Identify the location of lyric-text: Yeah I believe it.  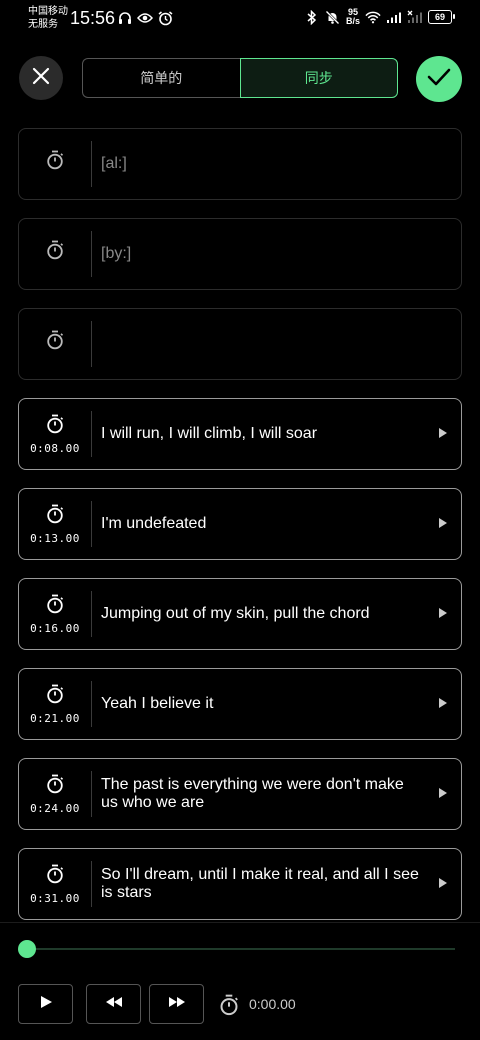
(261, 704).